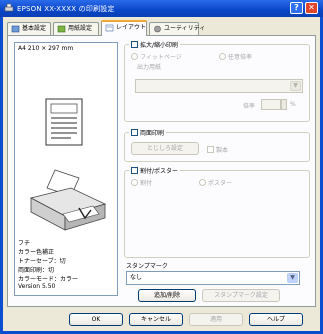  I want to click on cancel-button: キャンセル, so click(156, 319).